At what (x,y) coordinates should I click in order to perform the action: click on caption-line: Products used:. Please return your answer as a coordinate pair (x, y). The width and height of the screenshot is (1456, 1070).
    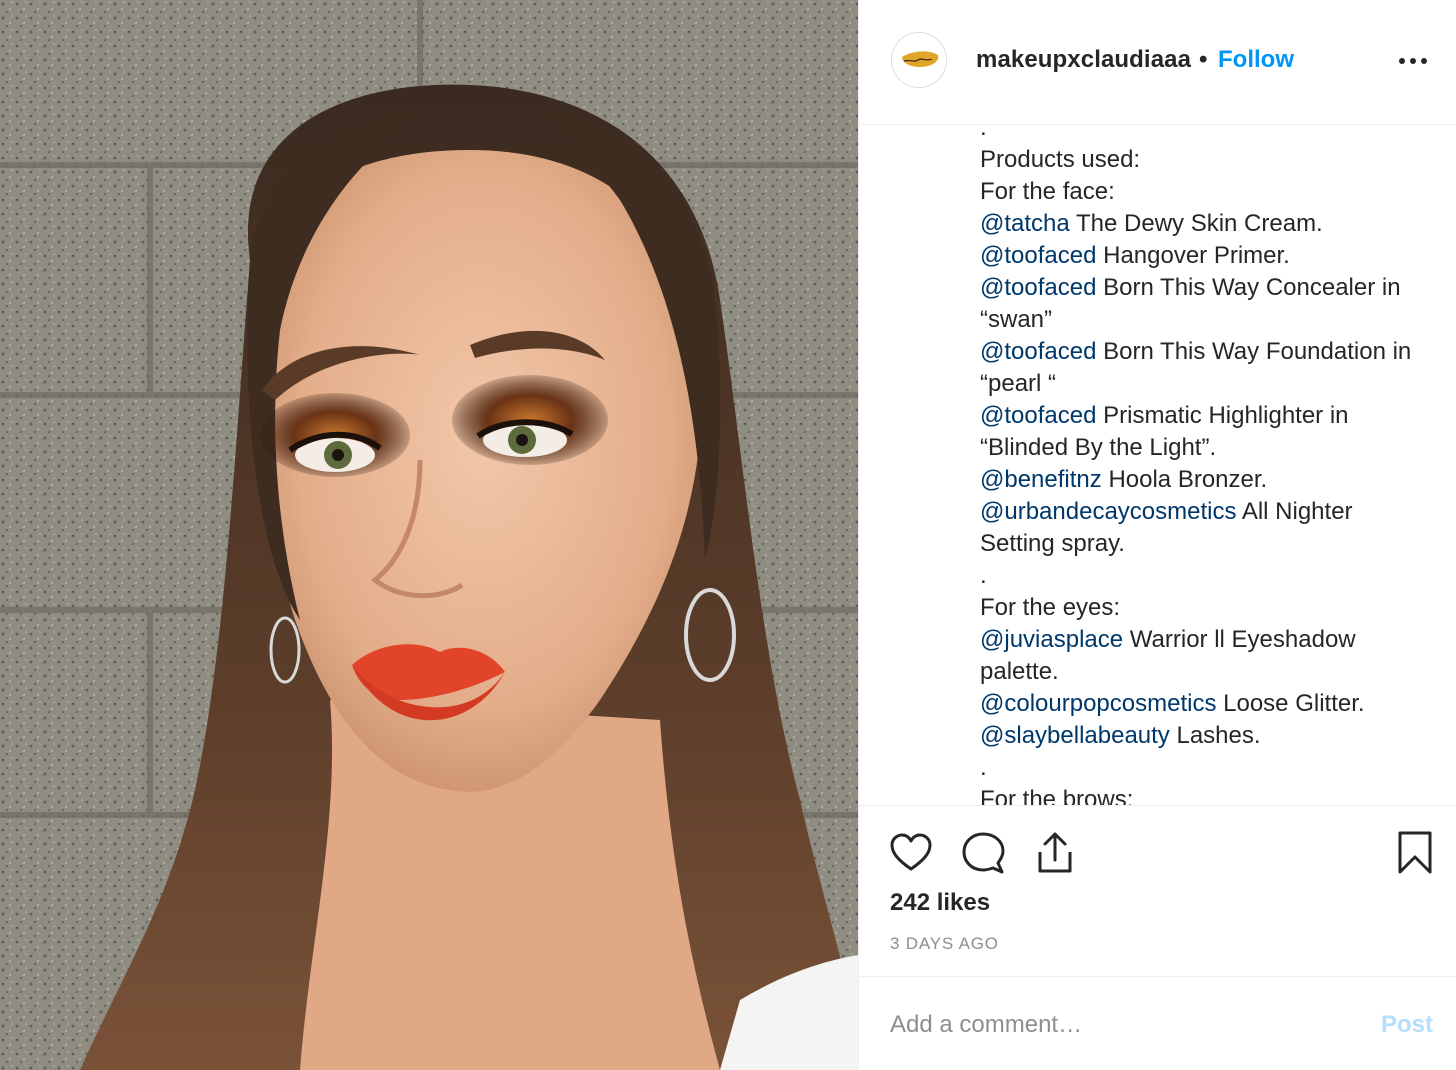
    Looking at the image, I should click on (1210, 160).